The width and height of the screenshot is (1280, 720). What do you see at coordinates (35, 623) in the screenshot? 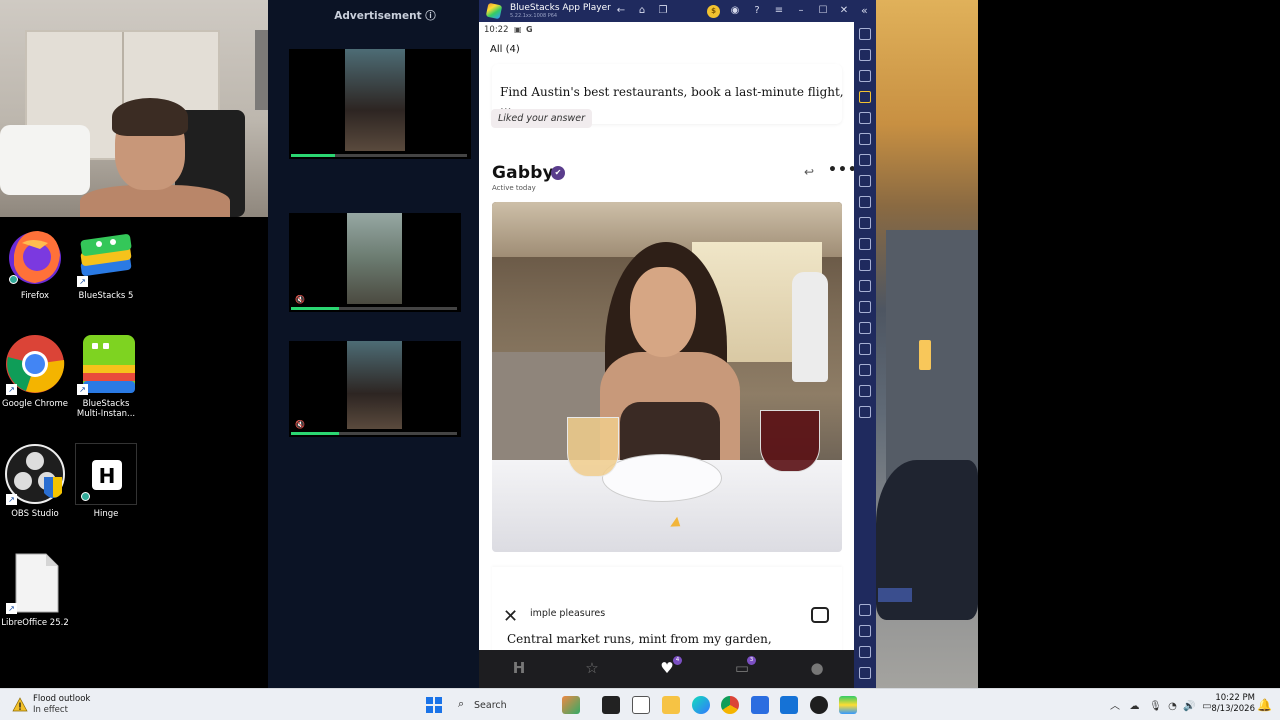
I see `desktop-icon-label: LibreOffice 25.2` at bounding box center [35, 623].